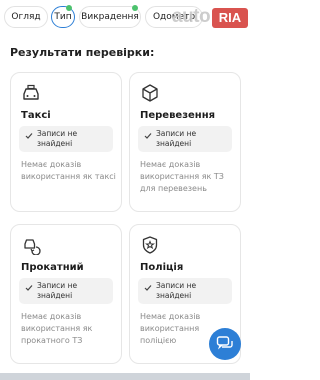 This screenshot has width=320, height=380. Describe the element at coordinates (150, 245) in the screenshot. I see `police-badge-icon` at that location.